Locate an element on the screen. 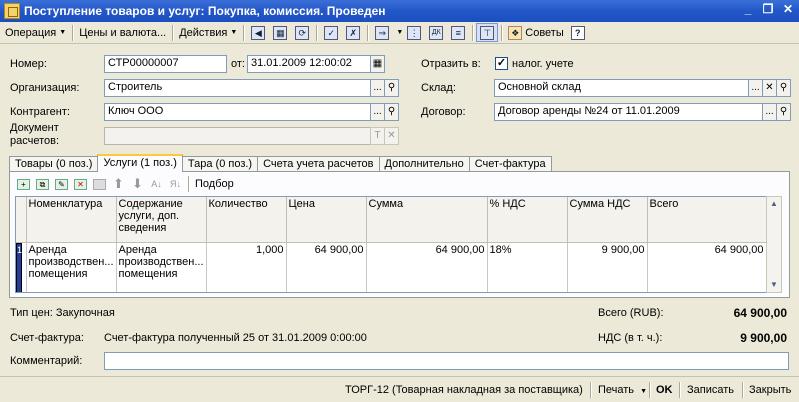 The image size is (799, 402). edit-row-button: ✎ is located at coordinates (61, 184).